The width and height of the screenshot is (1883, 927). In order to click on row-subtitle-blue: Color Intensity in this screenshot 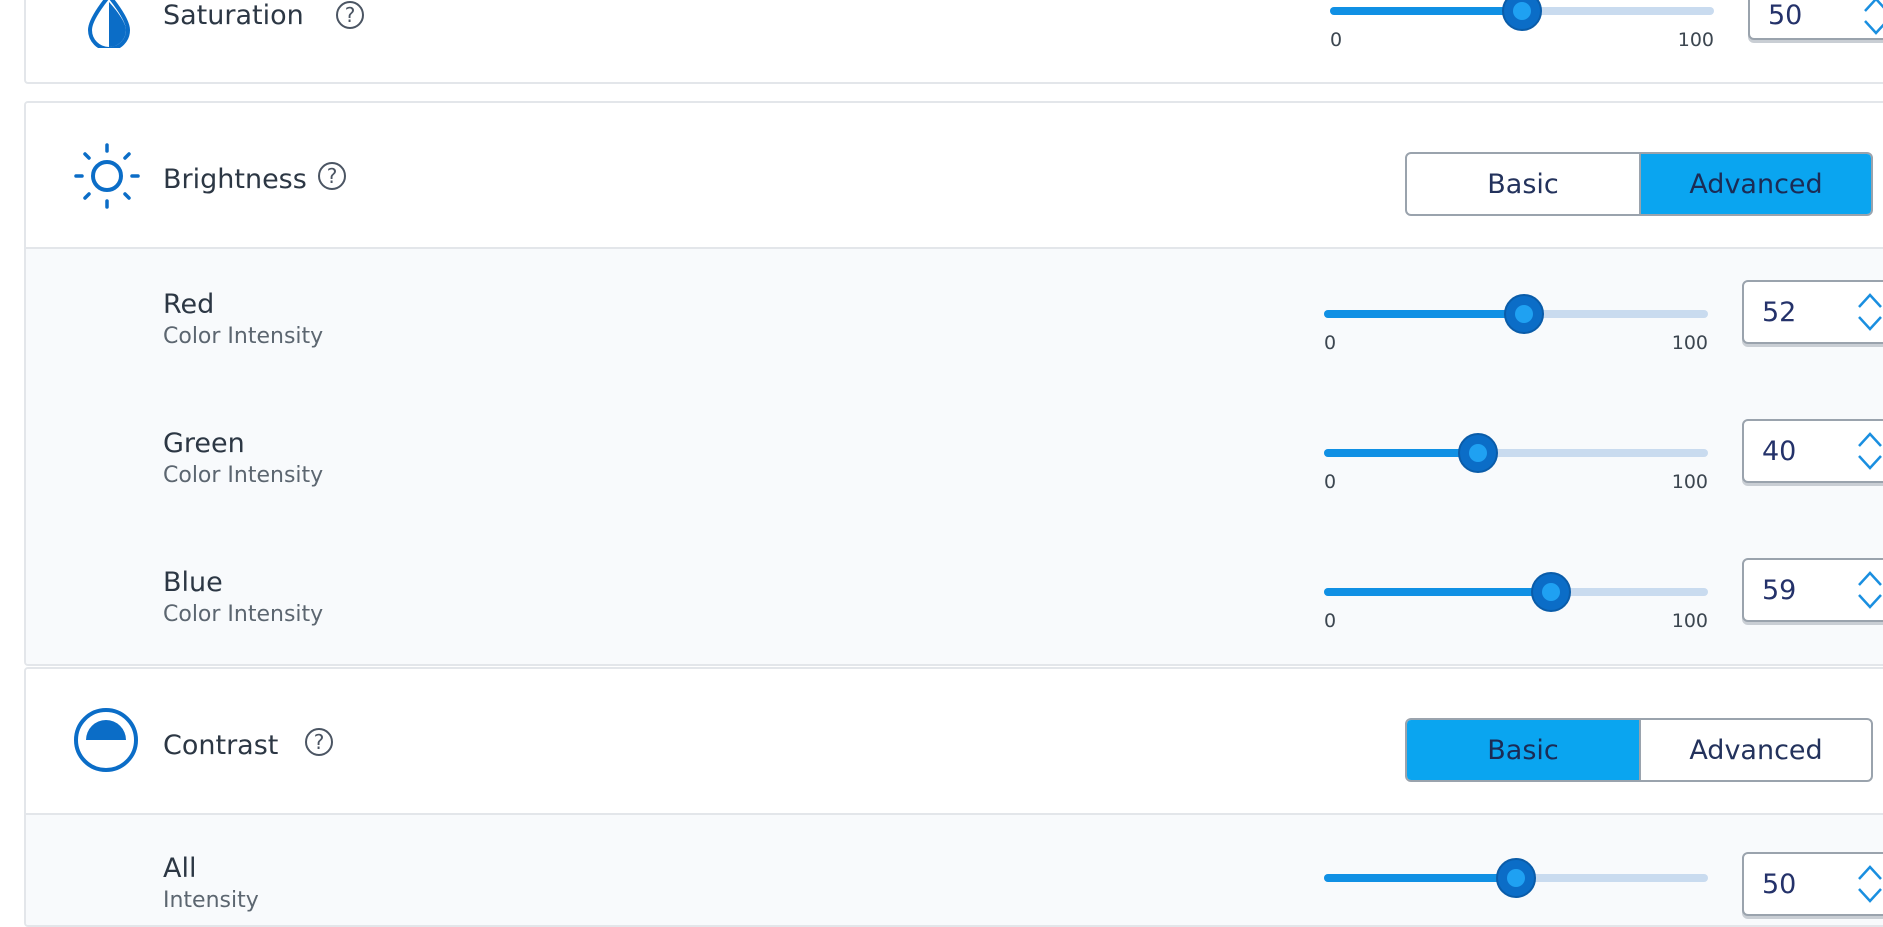, I will do `click(243, 614)`.